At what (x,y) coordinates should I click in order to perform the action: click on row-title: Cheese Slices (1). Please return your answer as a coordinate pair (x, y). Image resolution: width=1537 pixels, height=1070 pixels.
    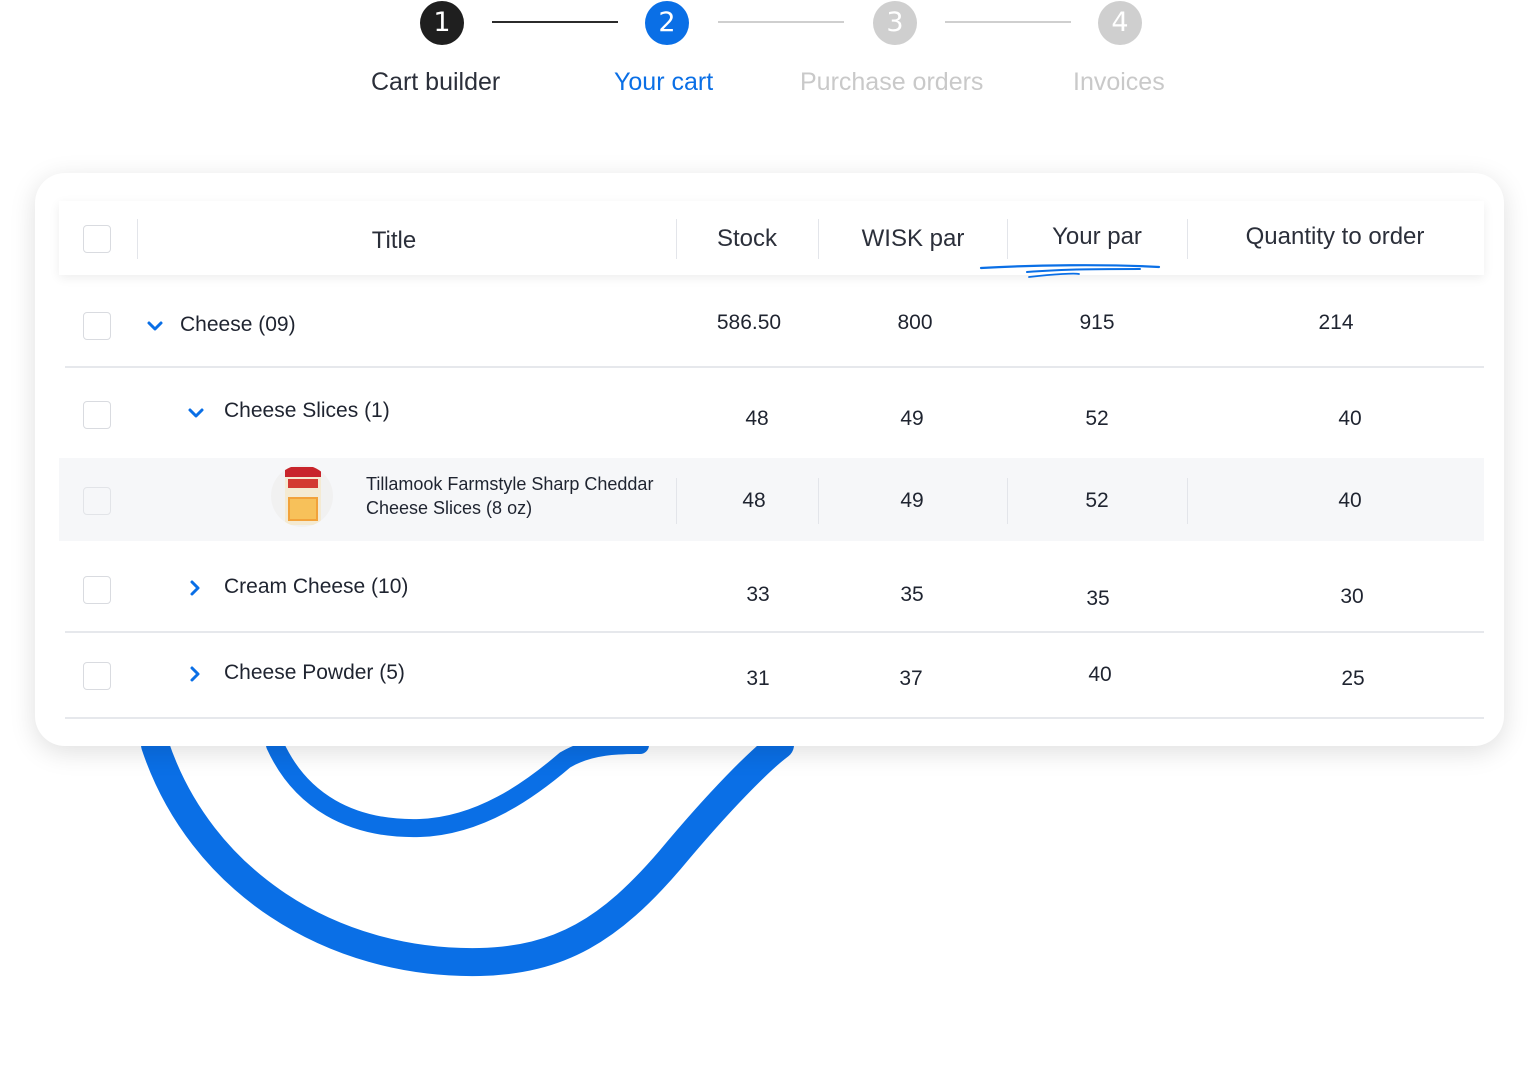
    Looking at the image, I should click on (307, 410).